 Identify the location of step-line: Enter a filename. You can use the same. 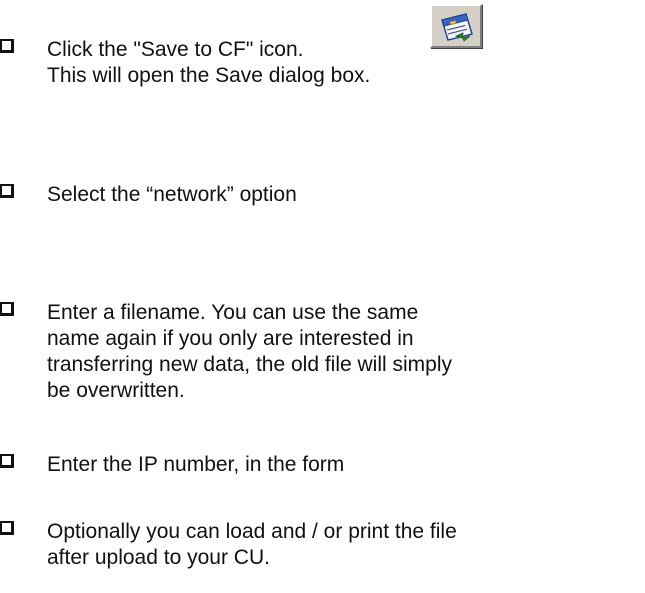
(233, 312).